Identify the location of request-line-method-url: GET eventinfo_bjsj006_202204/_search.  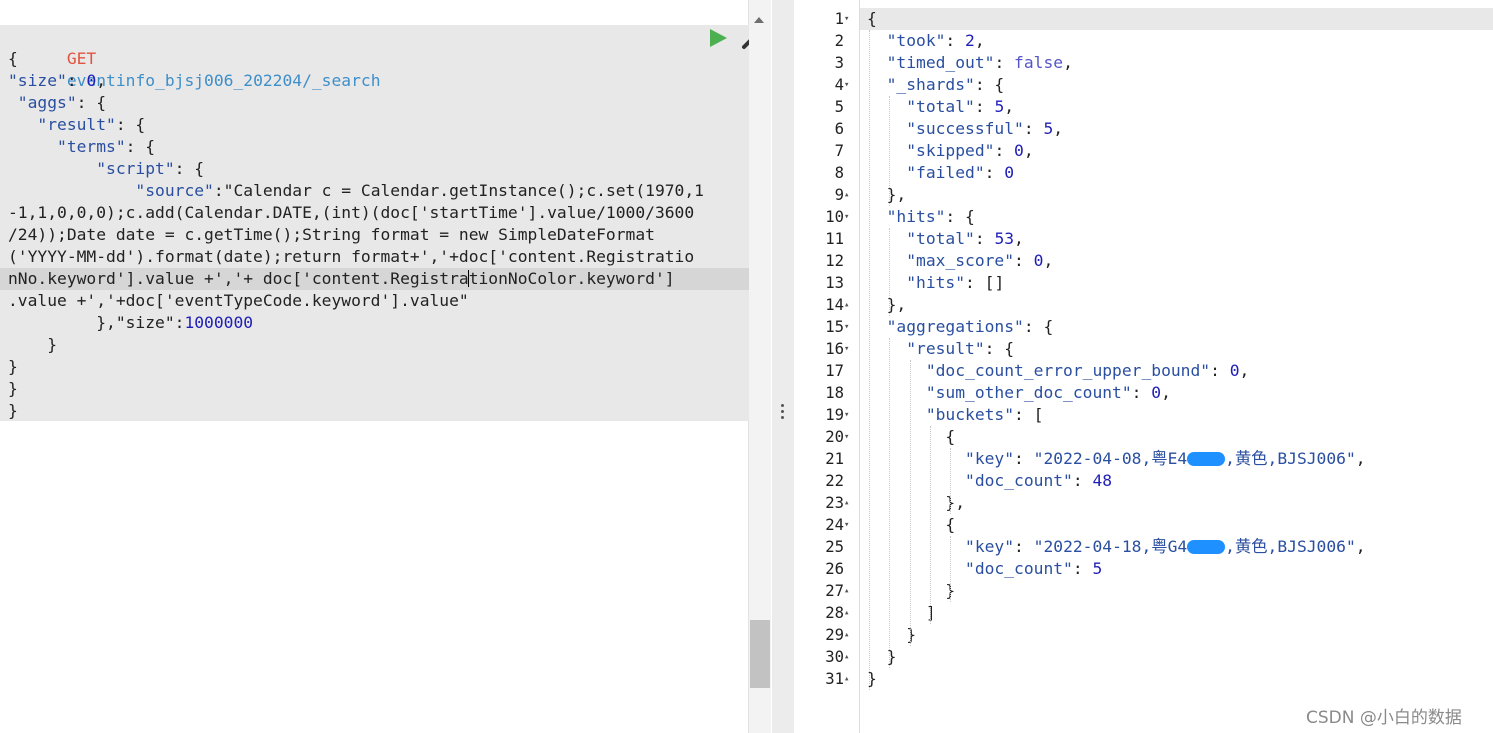
(194, 58).